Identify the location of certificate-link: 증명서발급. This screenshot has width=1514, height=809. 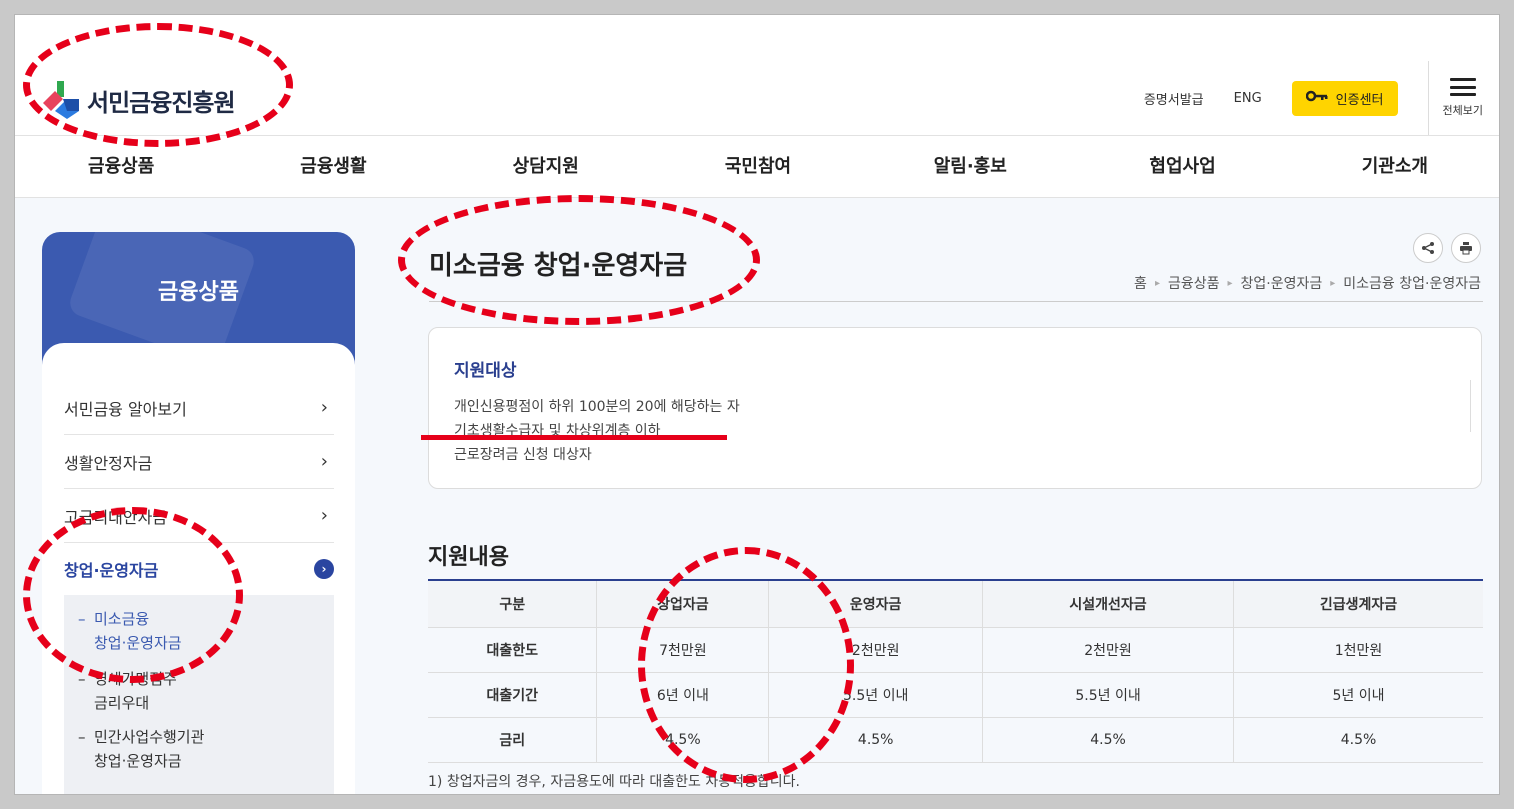
(1174, 98).